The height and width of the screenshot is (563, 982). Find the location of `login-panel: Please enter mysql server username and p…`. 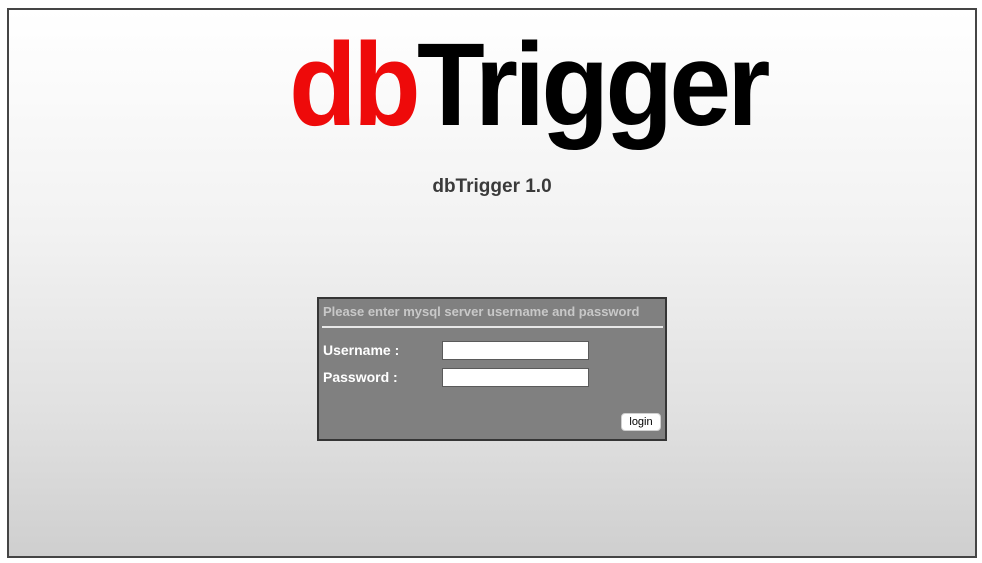

login-panel: Please enter mysql server username and p… is located at coordinates (492, 369).